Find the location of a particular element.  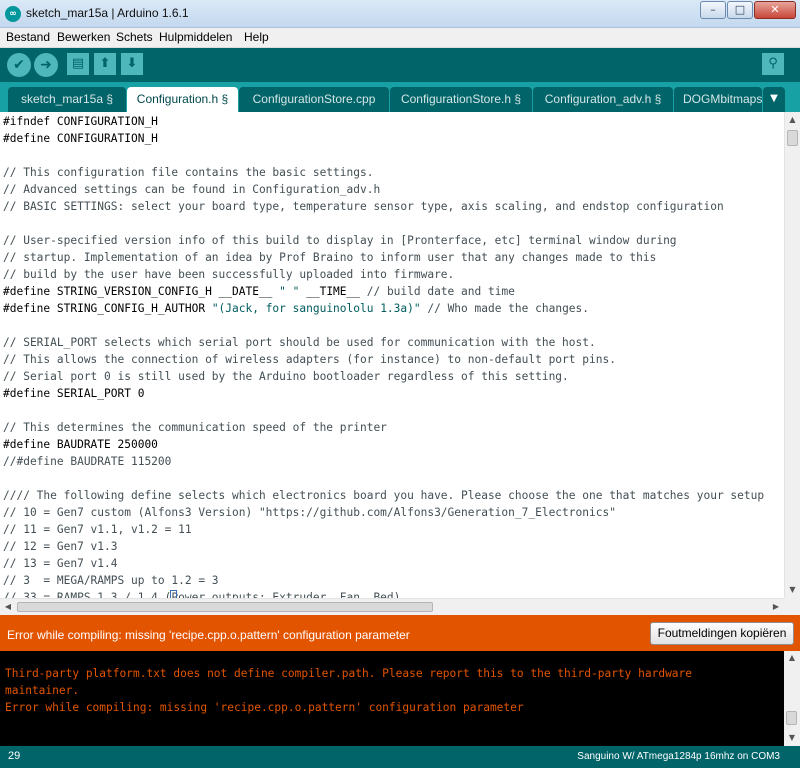

code-token: // 13 = Gen7 v1.4 is located at coordinates (60, 563).